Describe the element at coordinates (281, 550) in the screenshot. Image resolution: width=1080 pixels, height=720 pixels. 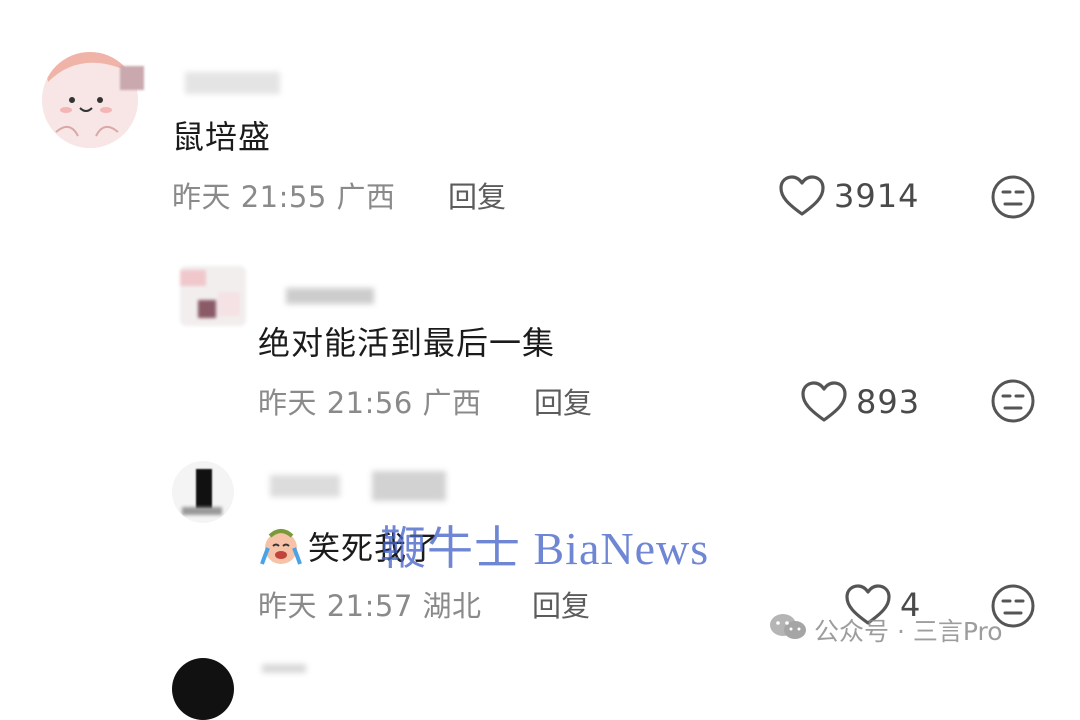
I see `crying-laughing-emoji-icon` at that location.